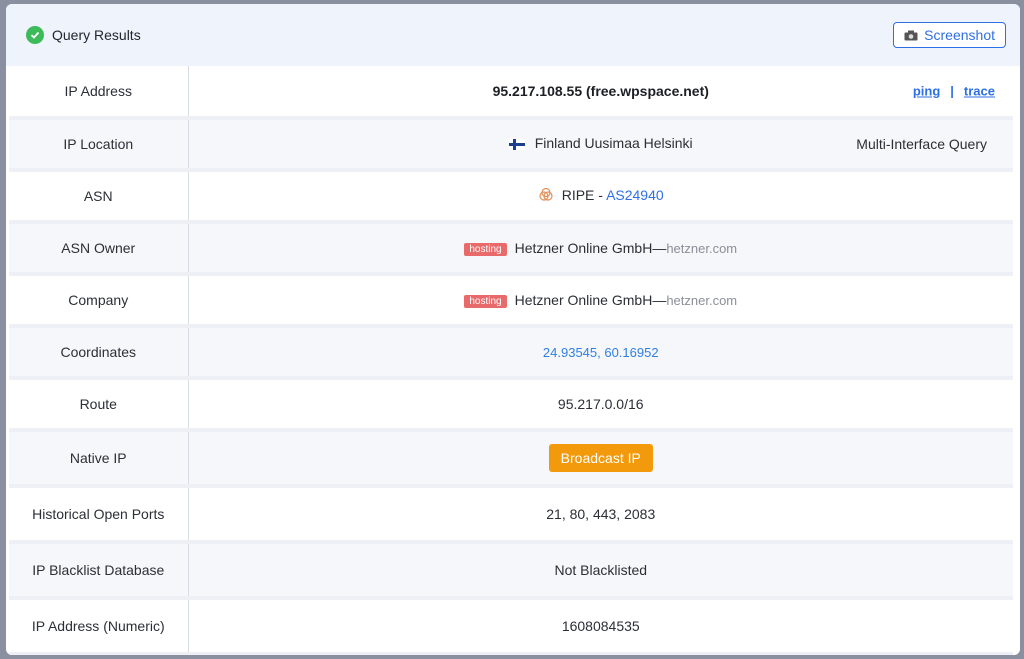  I want to click on camera-icon, so click(911, 35).